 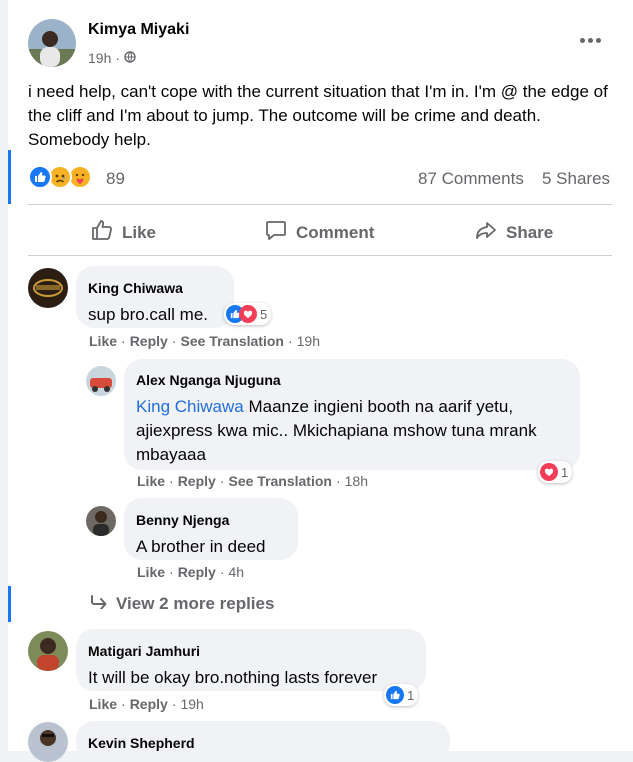 I want to click on globe-icon, so click(x=130, y=58).